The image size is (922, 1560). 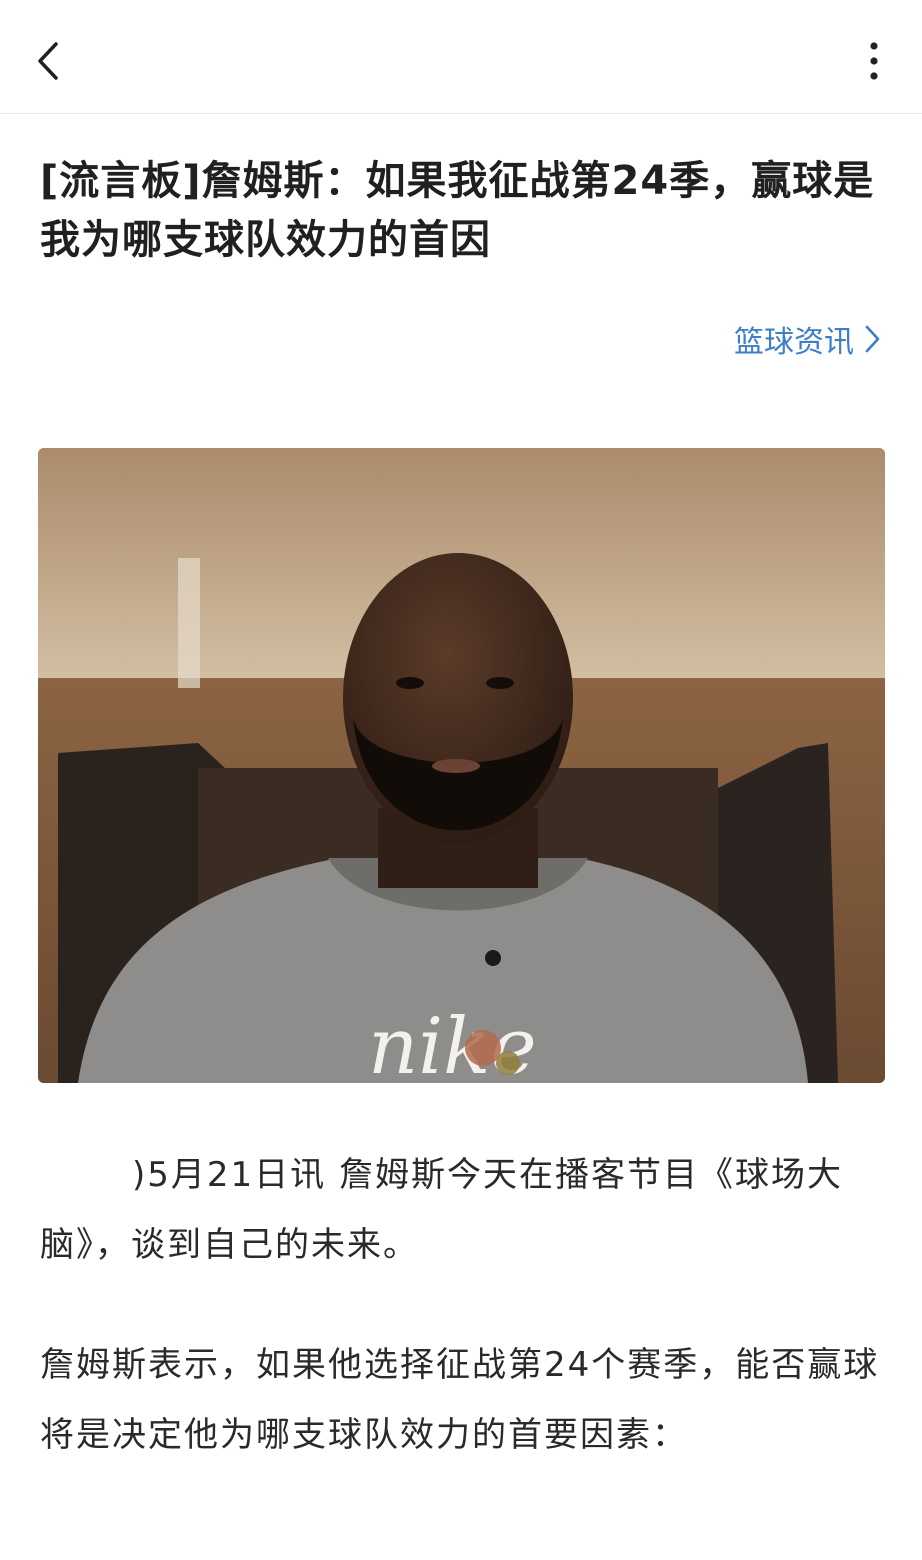 I want to click on more-options-button, so click(x=874, y=61).